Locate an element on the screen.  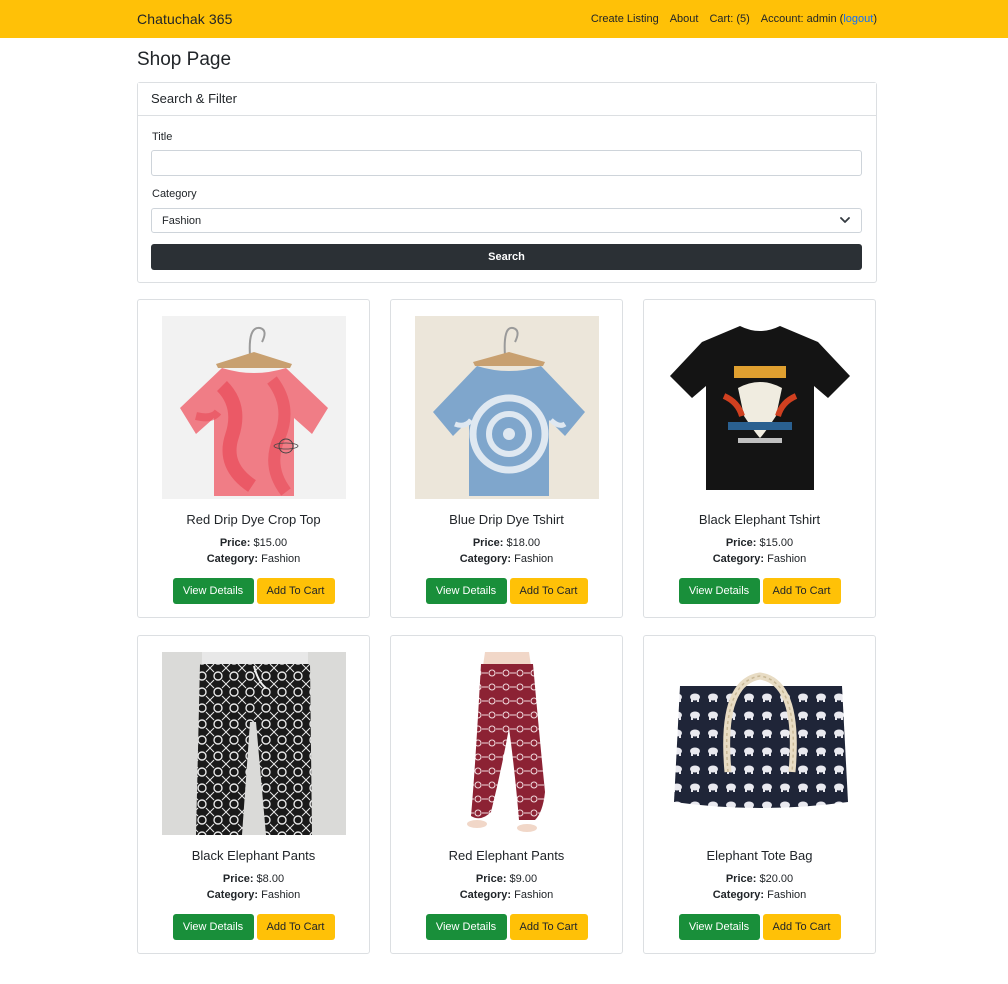
product-image-red-elephant-pants is located at coordinates (507, 743).